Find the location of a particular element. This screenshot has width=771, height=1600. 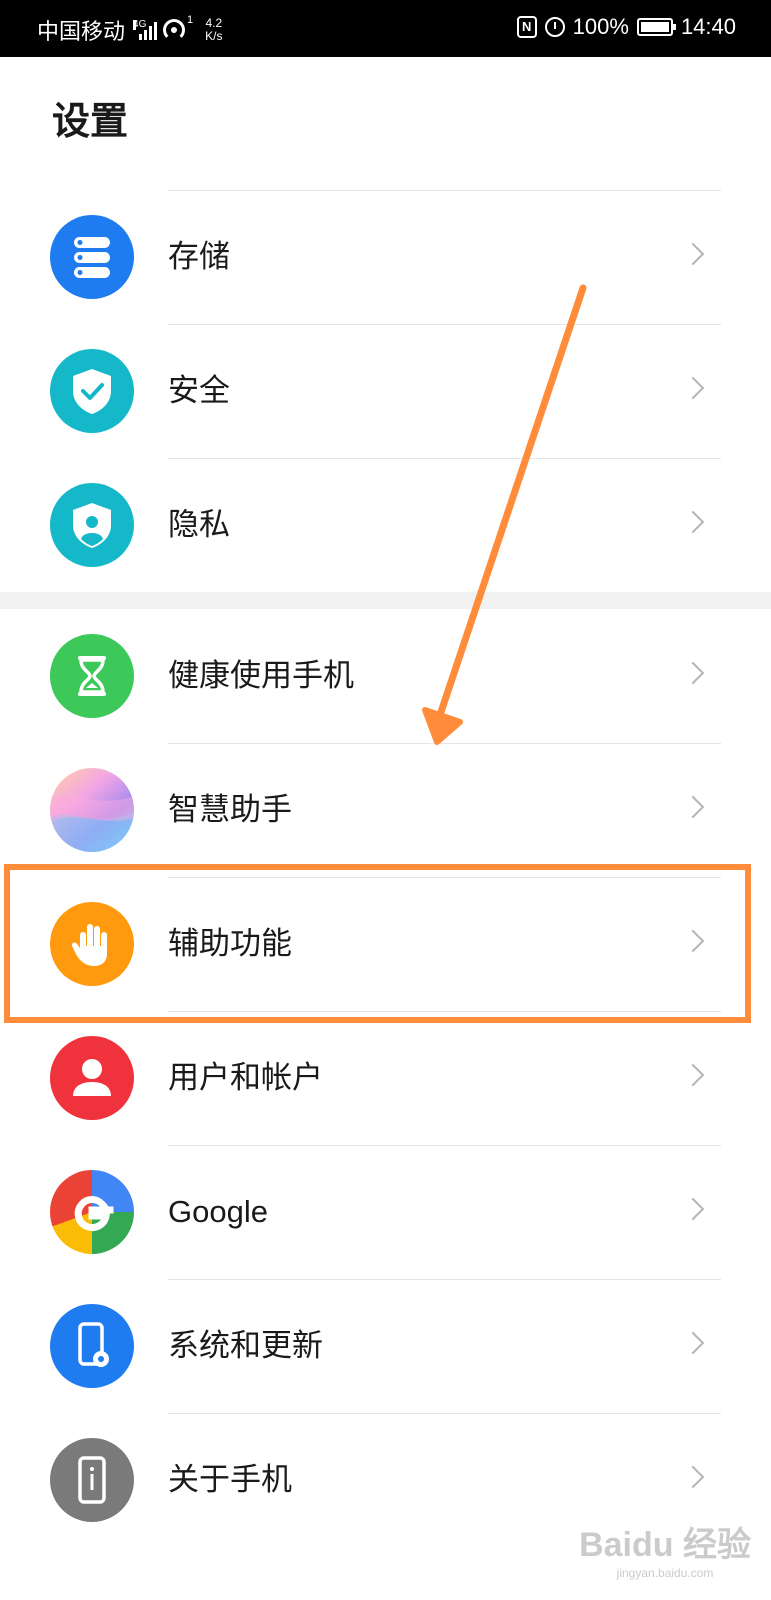

settings-item-label: 隐私 is located at coordinates (199, 525).